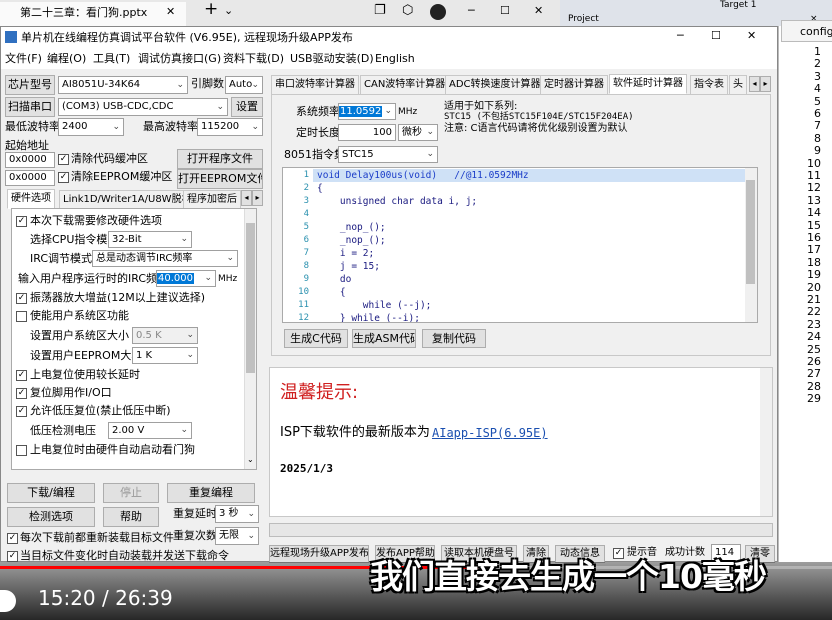 This screenshot has height=620, width=832. Describe the element at coordinates (211, 9) in the screenshot. I see `new-tab-button: +` at that location.